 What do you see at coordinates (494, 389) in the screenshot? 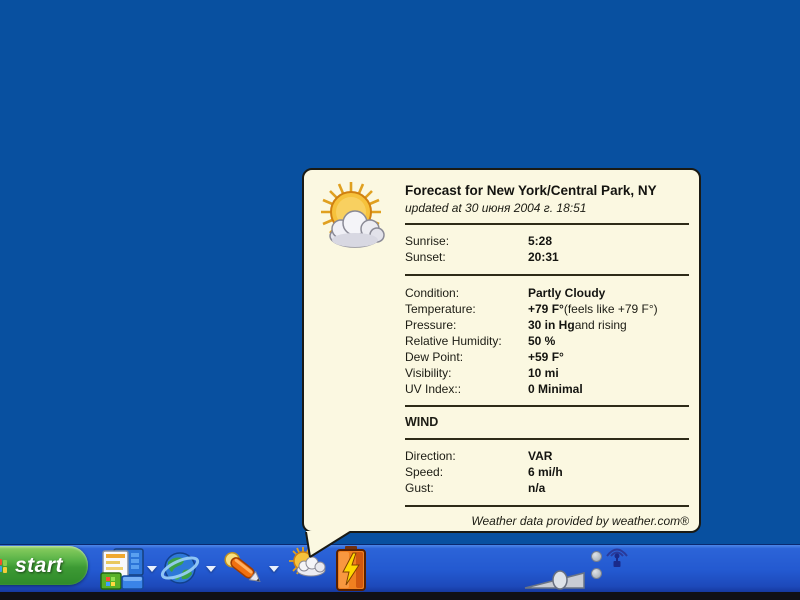
I see `weather-row: UV Index:: 0 Minimal` at bounding box center [494, 389].